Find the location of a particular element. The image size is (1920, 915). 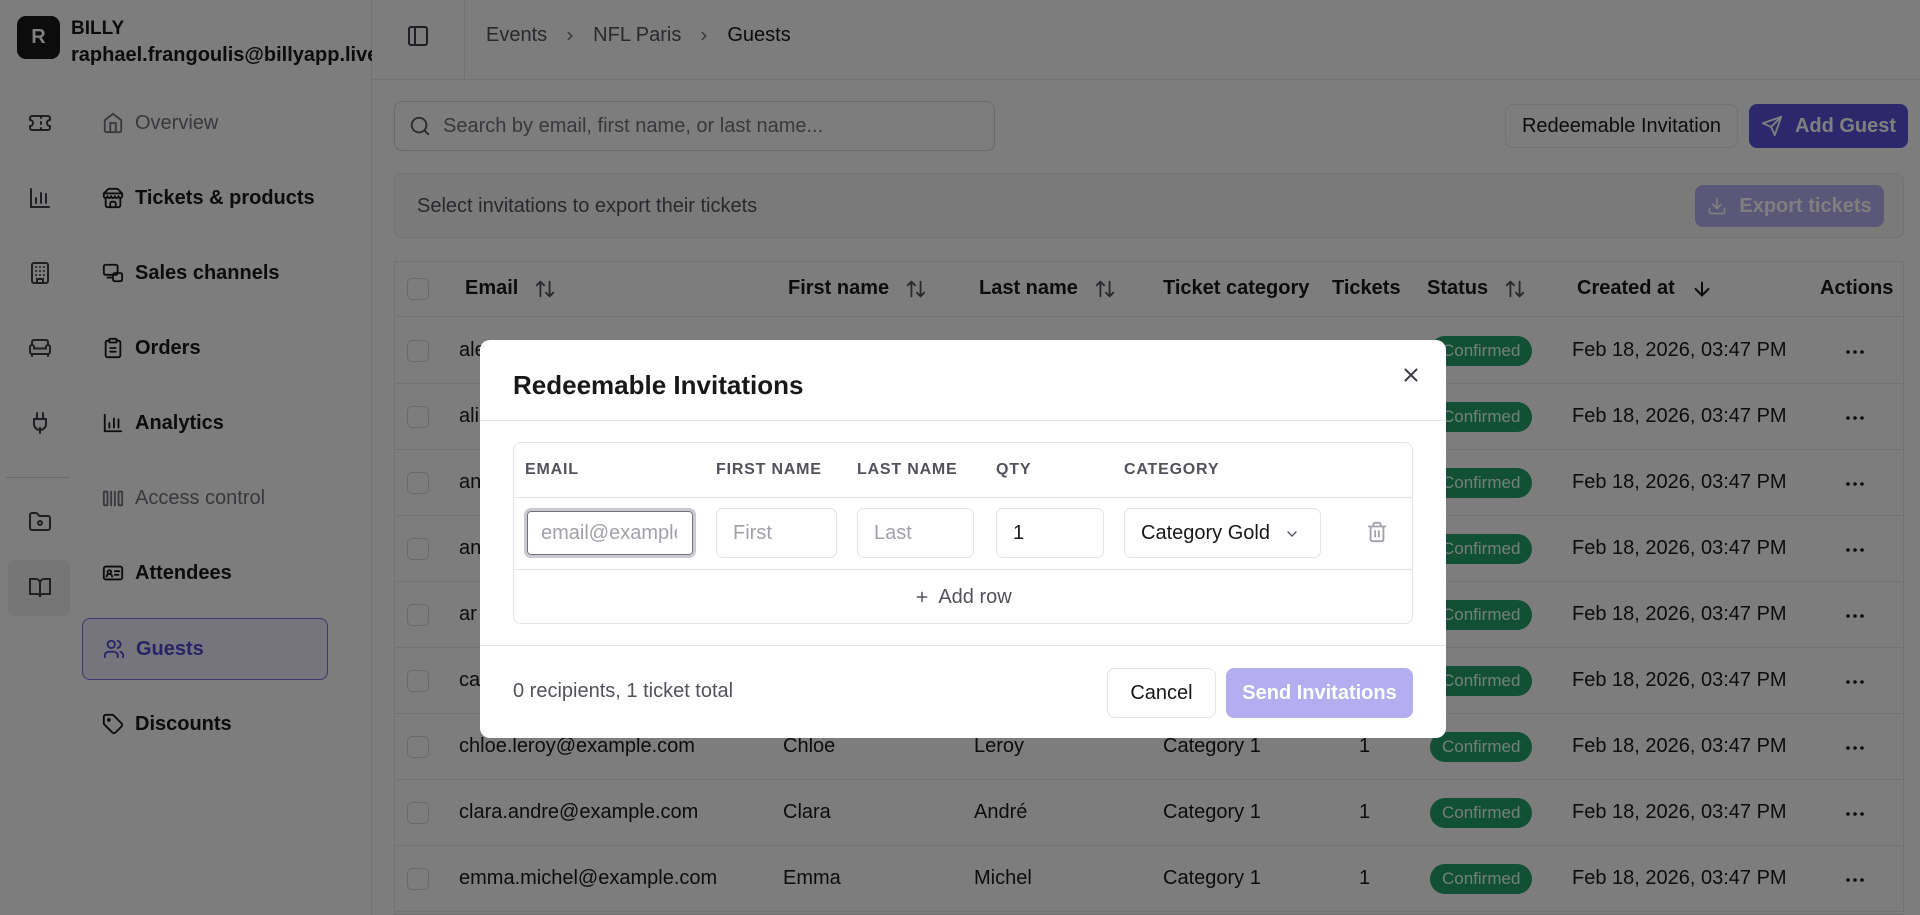

add-row-label: Add row is located at coordinates (975, 596).